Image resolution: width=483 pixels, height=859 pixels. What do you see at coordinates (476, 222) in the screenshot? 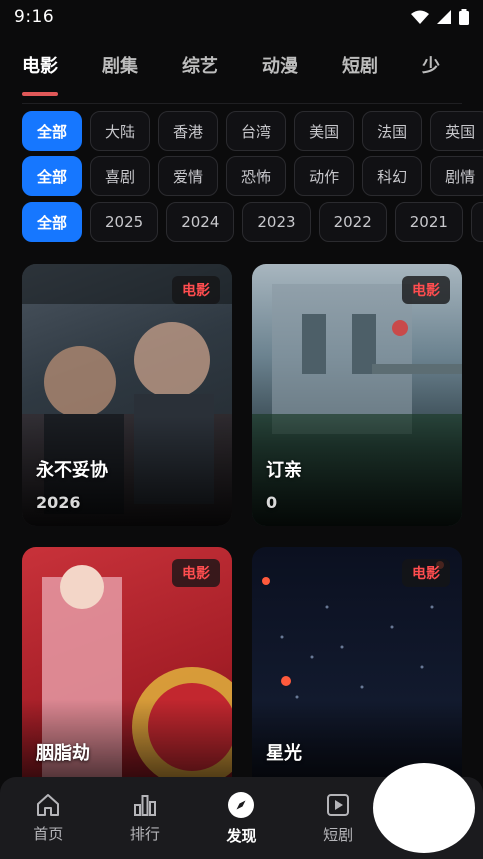
I see `year-chip-more` at bounding box center [476, 222].